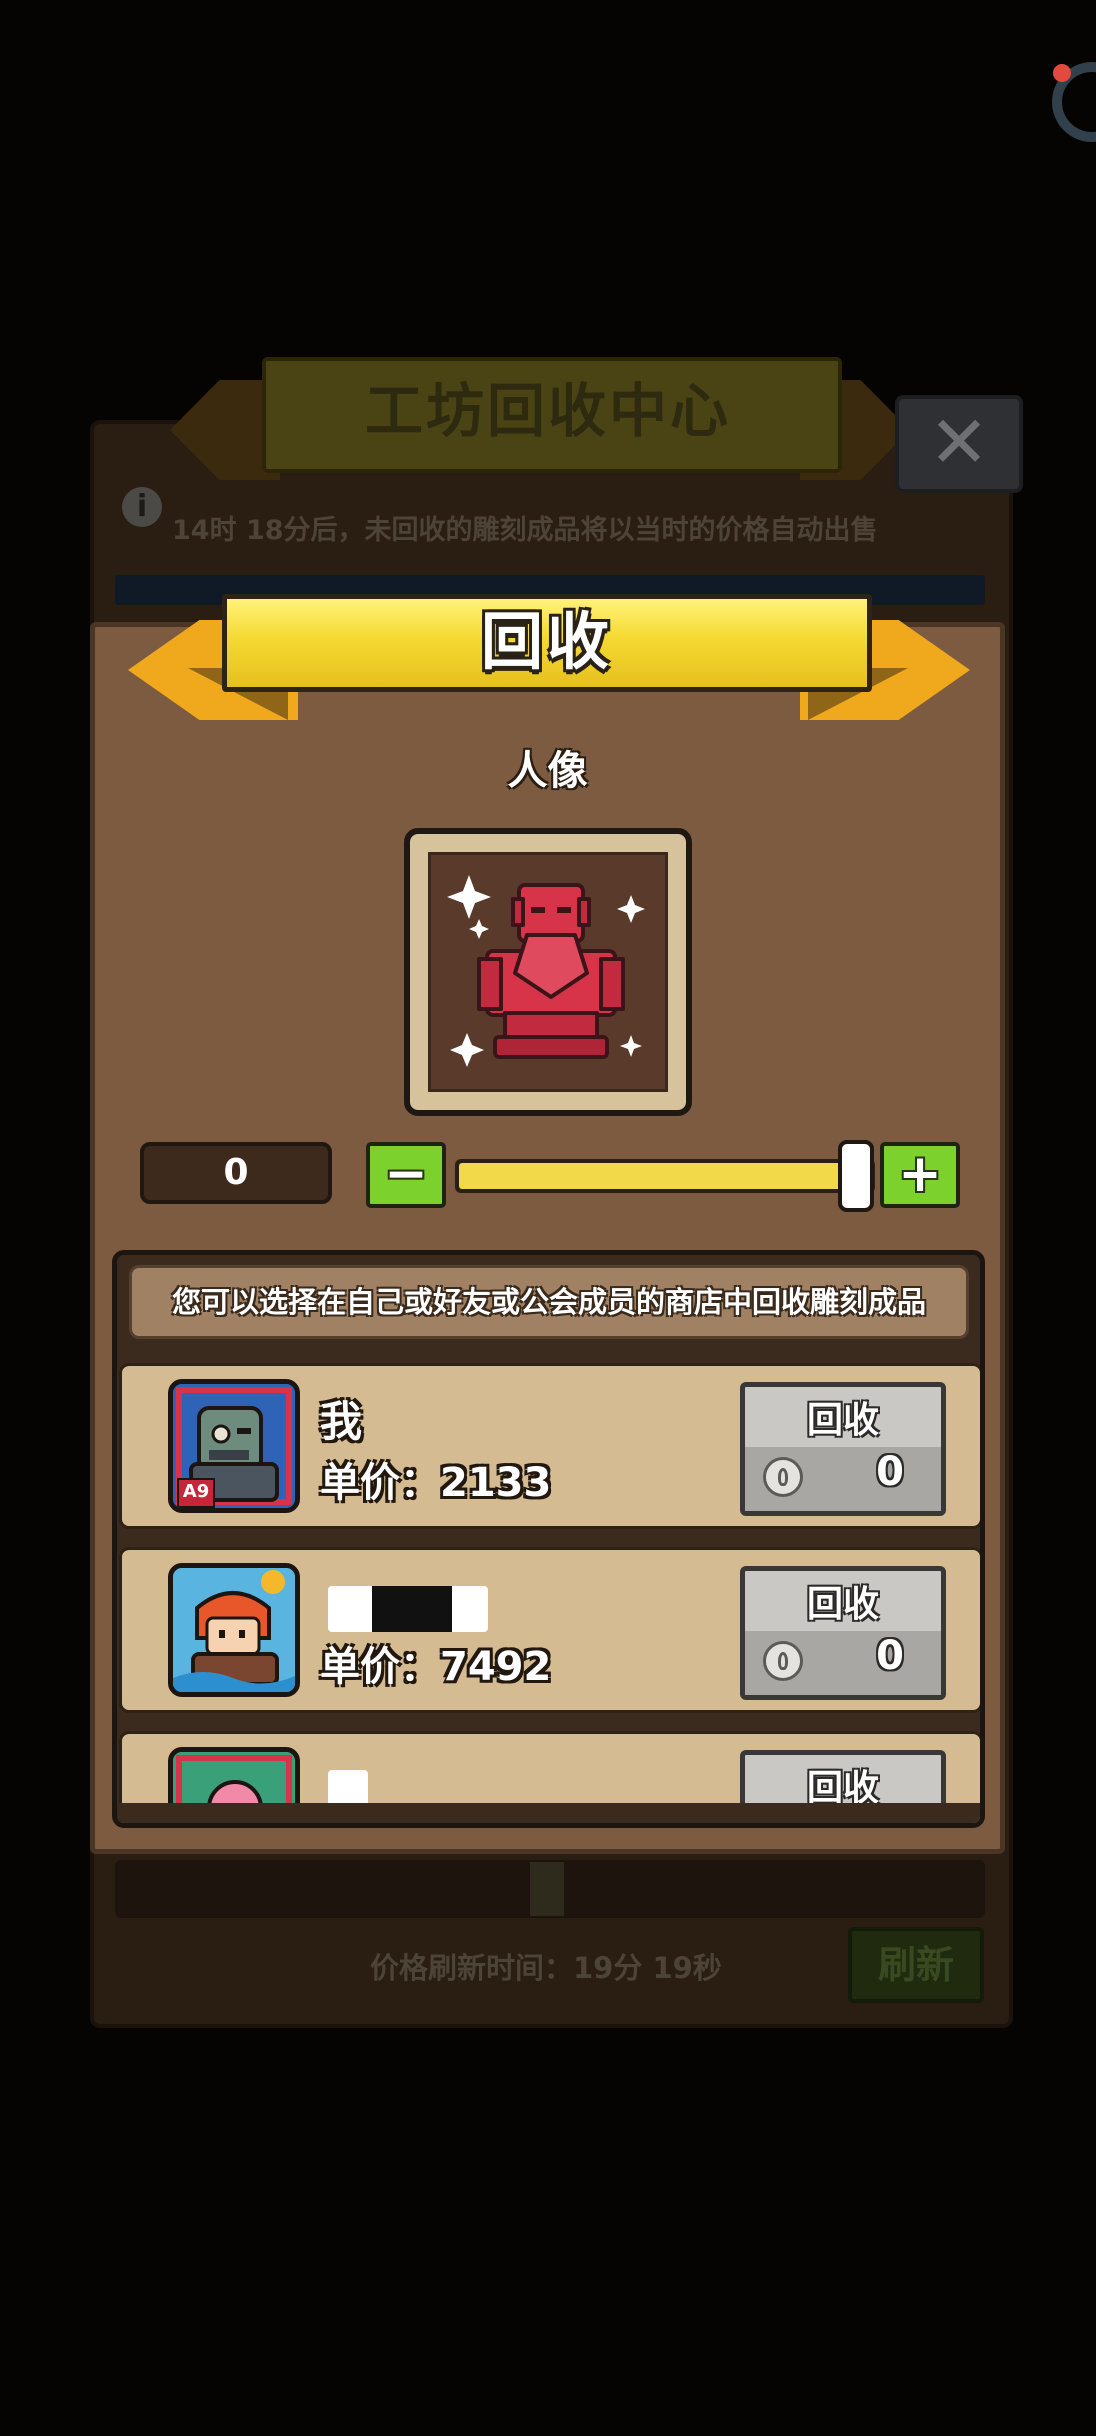 This screenshot has height=2436, width=1096. Describe the element at coordinates (142, 507) in the screenshot. I see `info-icon: i` at that location.